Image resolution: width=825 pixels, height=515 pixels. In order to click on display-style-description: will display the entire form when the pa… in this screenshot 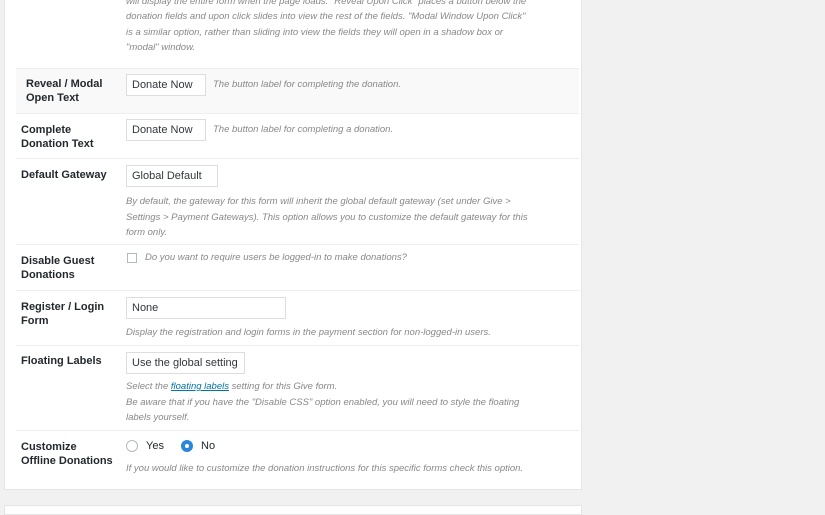, I will do `click(351, 28)`.